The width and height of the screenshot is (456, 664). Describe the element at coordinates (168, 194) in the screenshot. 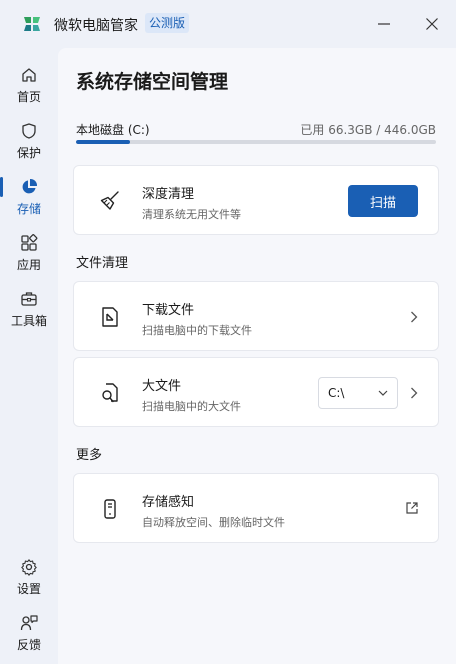

I see `deep-clean-title: 深度清理` at that location.